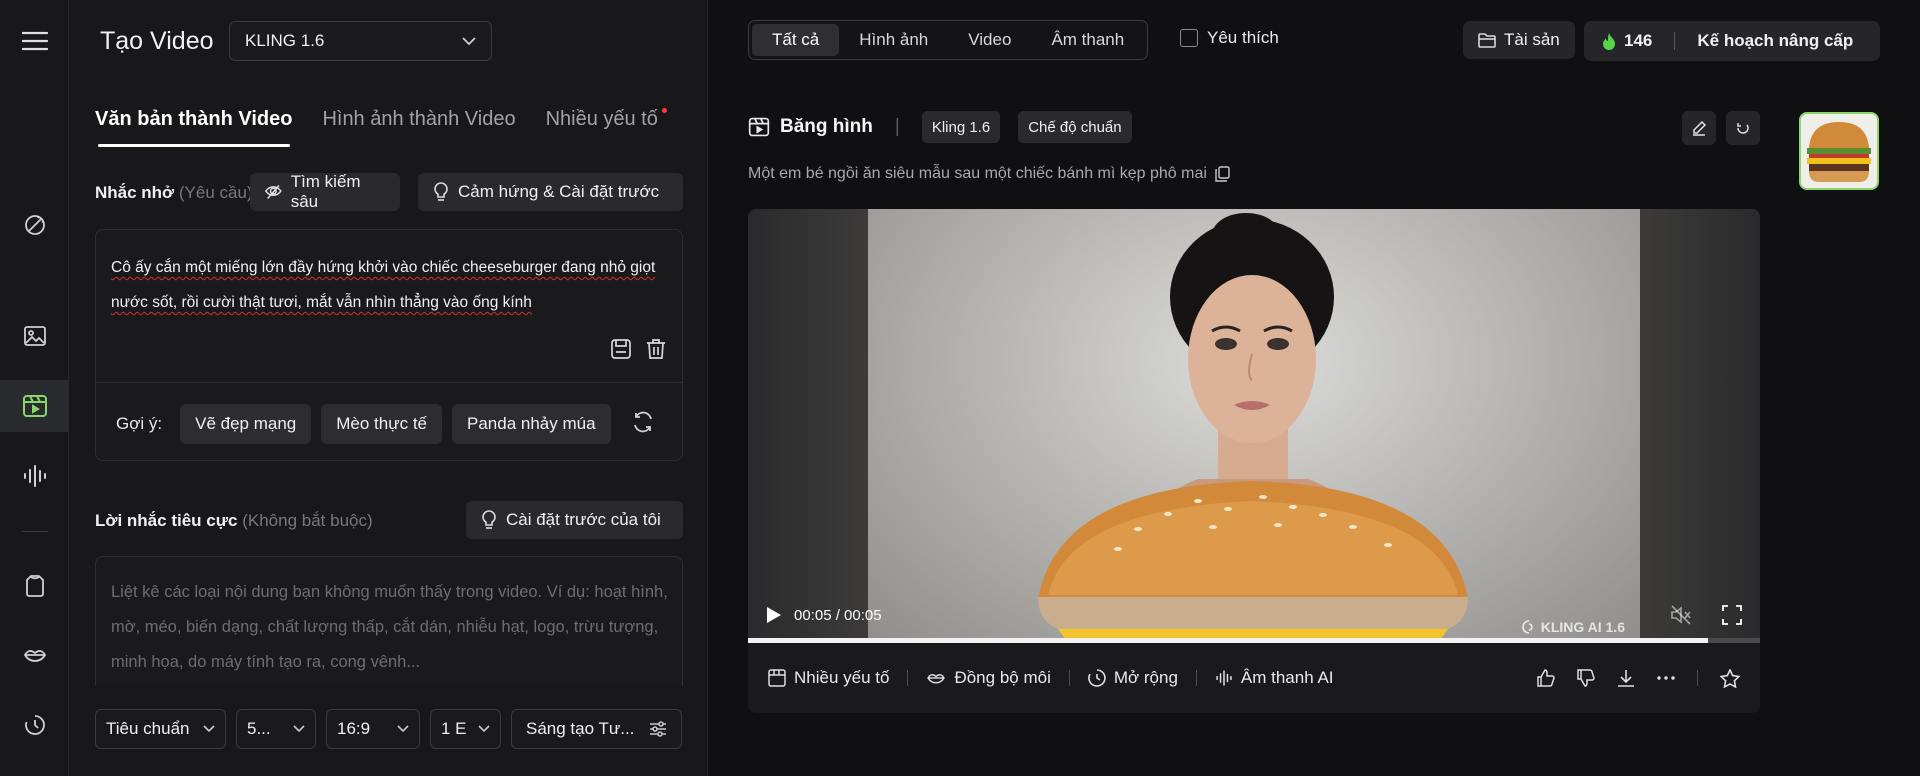 Image resolution: width=1920 pixels, height=776 pixels. What do you see at coordinates (360, 41) in the screenshot?
I see `model-select: KLING 1.6` at bounding box center [360, 41].